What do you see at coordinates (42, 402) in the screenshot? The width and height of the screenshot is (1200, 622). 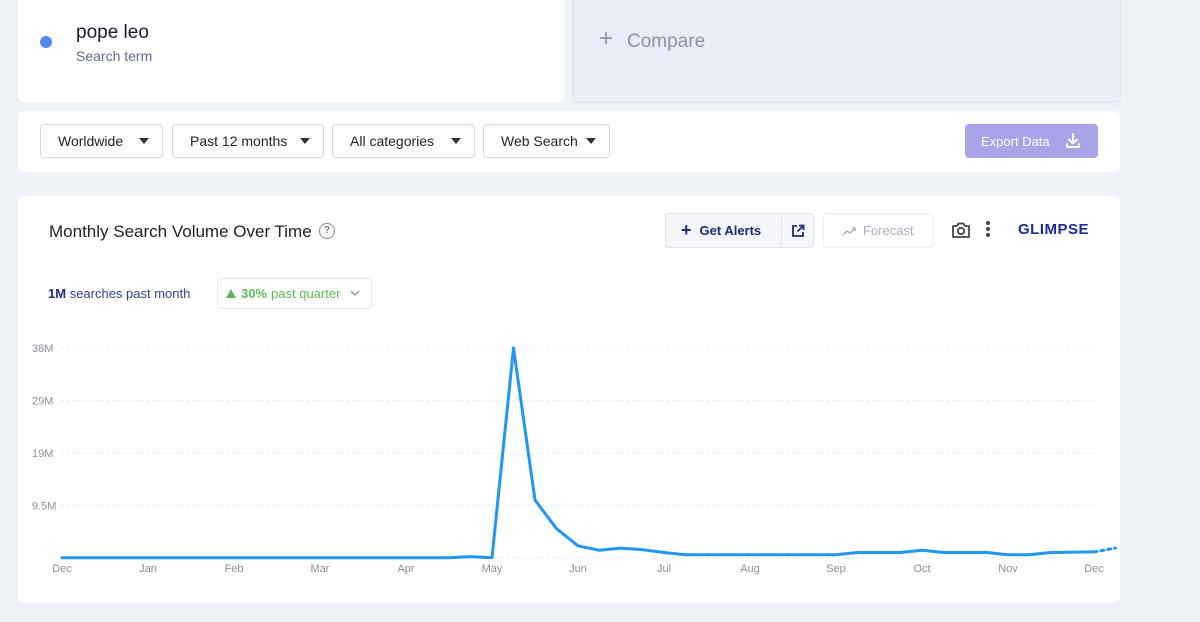 I see `y-tick-label: 29M` at bounding box center [42, 402].